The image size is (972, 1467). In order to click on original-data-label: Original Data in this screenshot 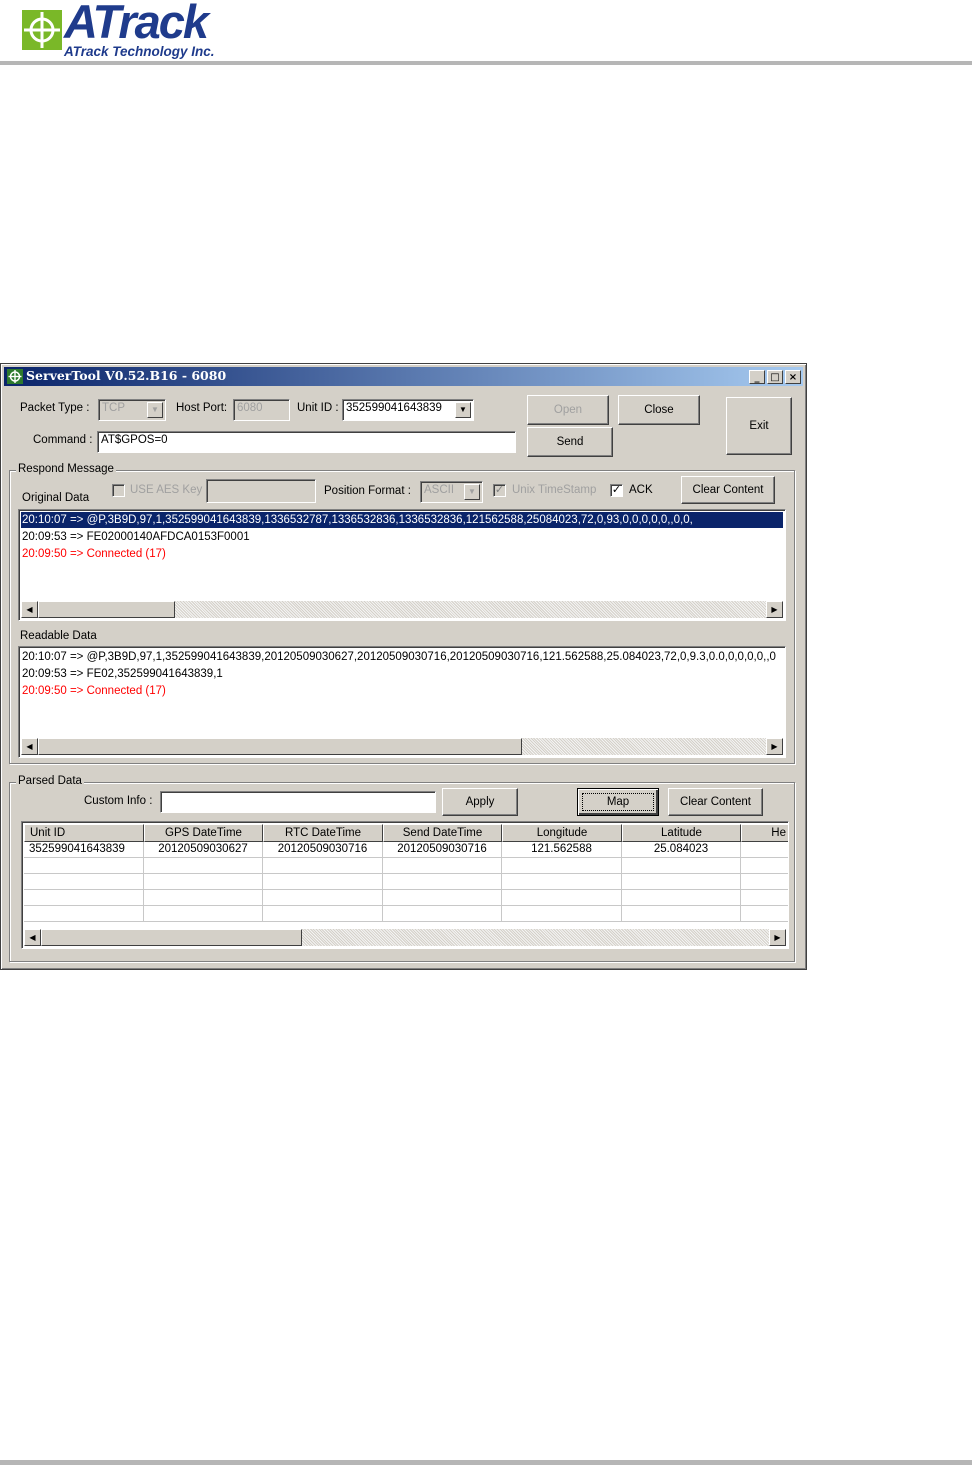, I will do `click(56, 498)`.